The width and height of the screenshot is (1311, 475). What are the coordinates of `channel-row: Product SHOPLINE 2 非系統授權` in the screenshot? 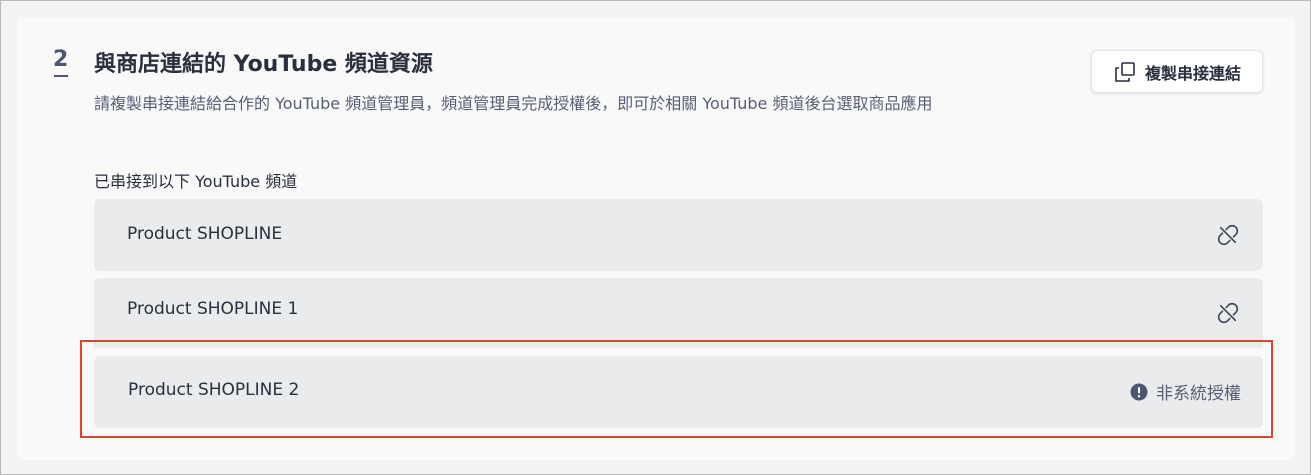 It's located at (678, 392).